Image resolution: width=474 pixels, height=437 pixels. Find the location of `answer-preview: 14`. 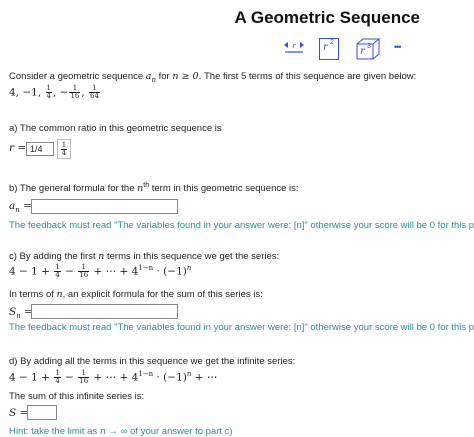

answer-preview: 14 is located at coordinates (64, 149).